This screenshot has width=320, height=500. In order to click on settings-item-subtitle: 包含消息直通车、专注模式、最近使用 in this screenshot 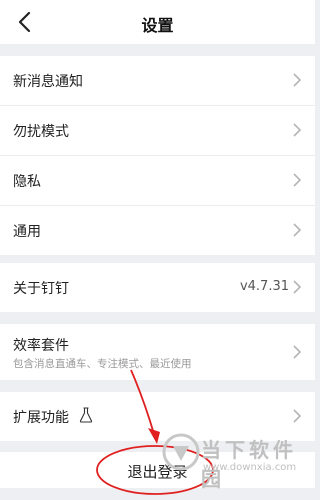, I will do `click(102, 364)`.